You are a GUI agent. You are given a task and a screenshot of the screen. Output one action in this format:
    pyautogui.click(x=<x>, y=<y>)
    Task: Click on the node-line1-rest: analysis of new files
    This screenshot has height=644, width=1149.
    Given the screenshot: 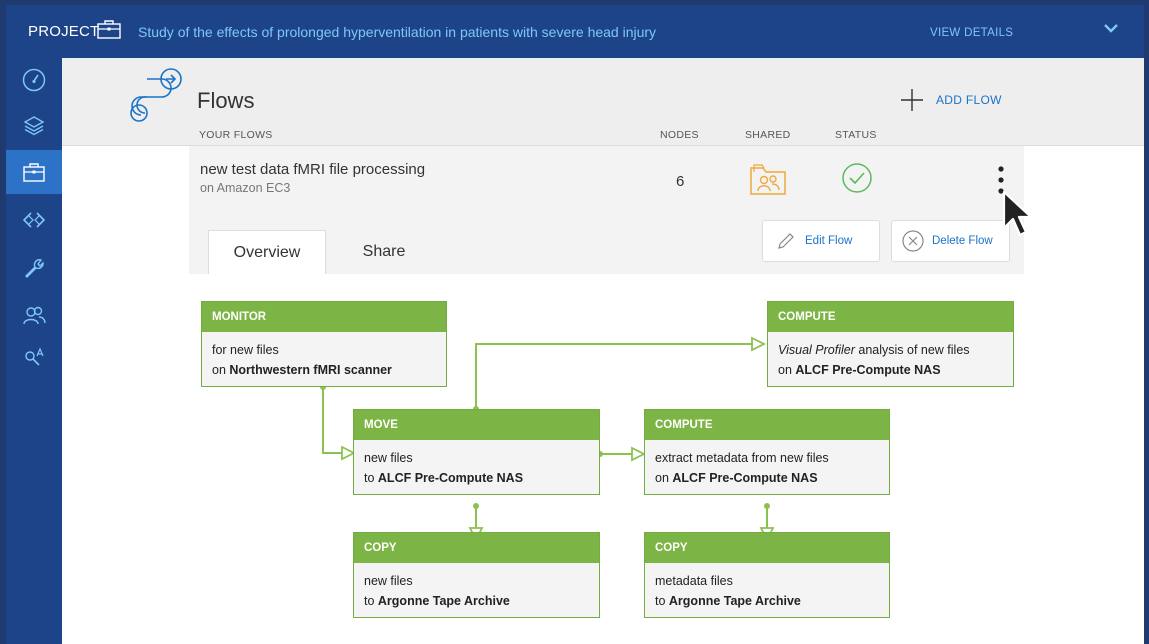 What is the action you would take?
    pyautogui.click(x=912, y=350)
    